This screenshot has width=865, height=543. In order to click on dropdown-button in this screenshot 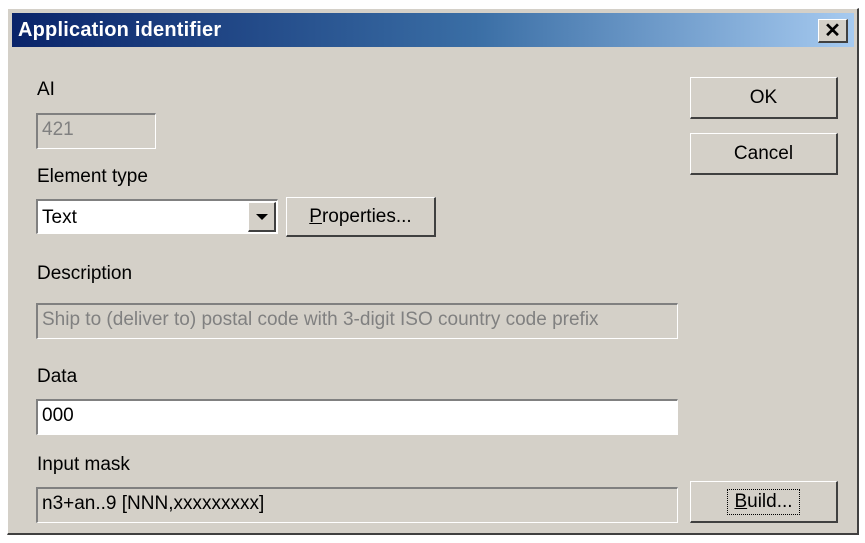, I will do `click(262, 217)`.